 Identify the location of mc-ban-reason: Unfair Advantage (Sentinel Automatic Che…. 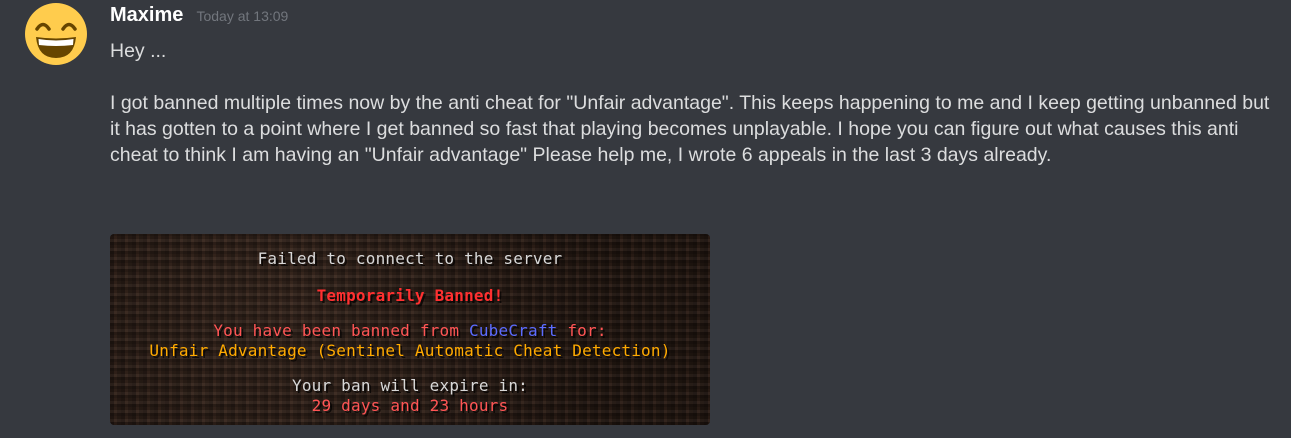
(410, 350).